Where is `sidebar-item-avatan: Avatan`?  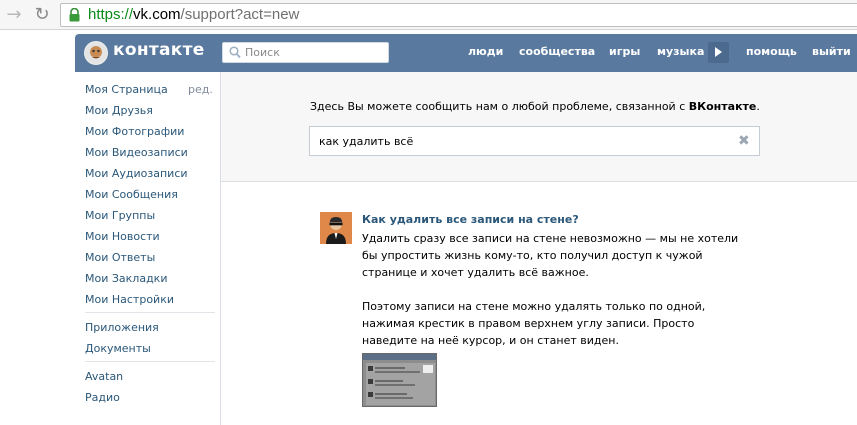
sidebar-item-avatan: Avatan is located at coordinates (104, 376).